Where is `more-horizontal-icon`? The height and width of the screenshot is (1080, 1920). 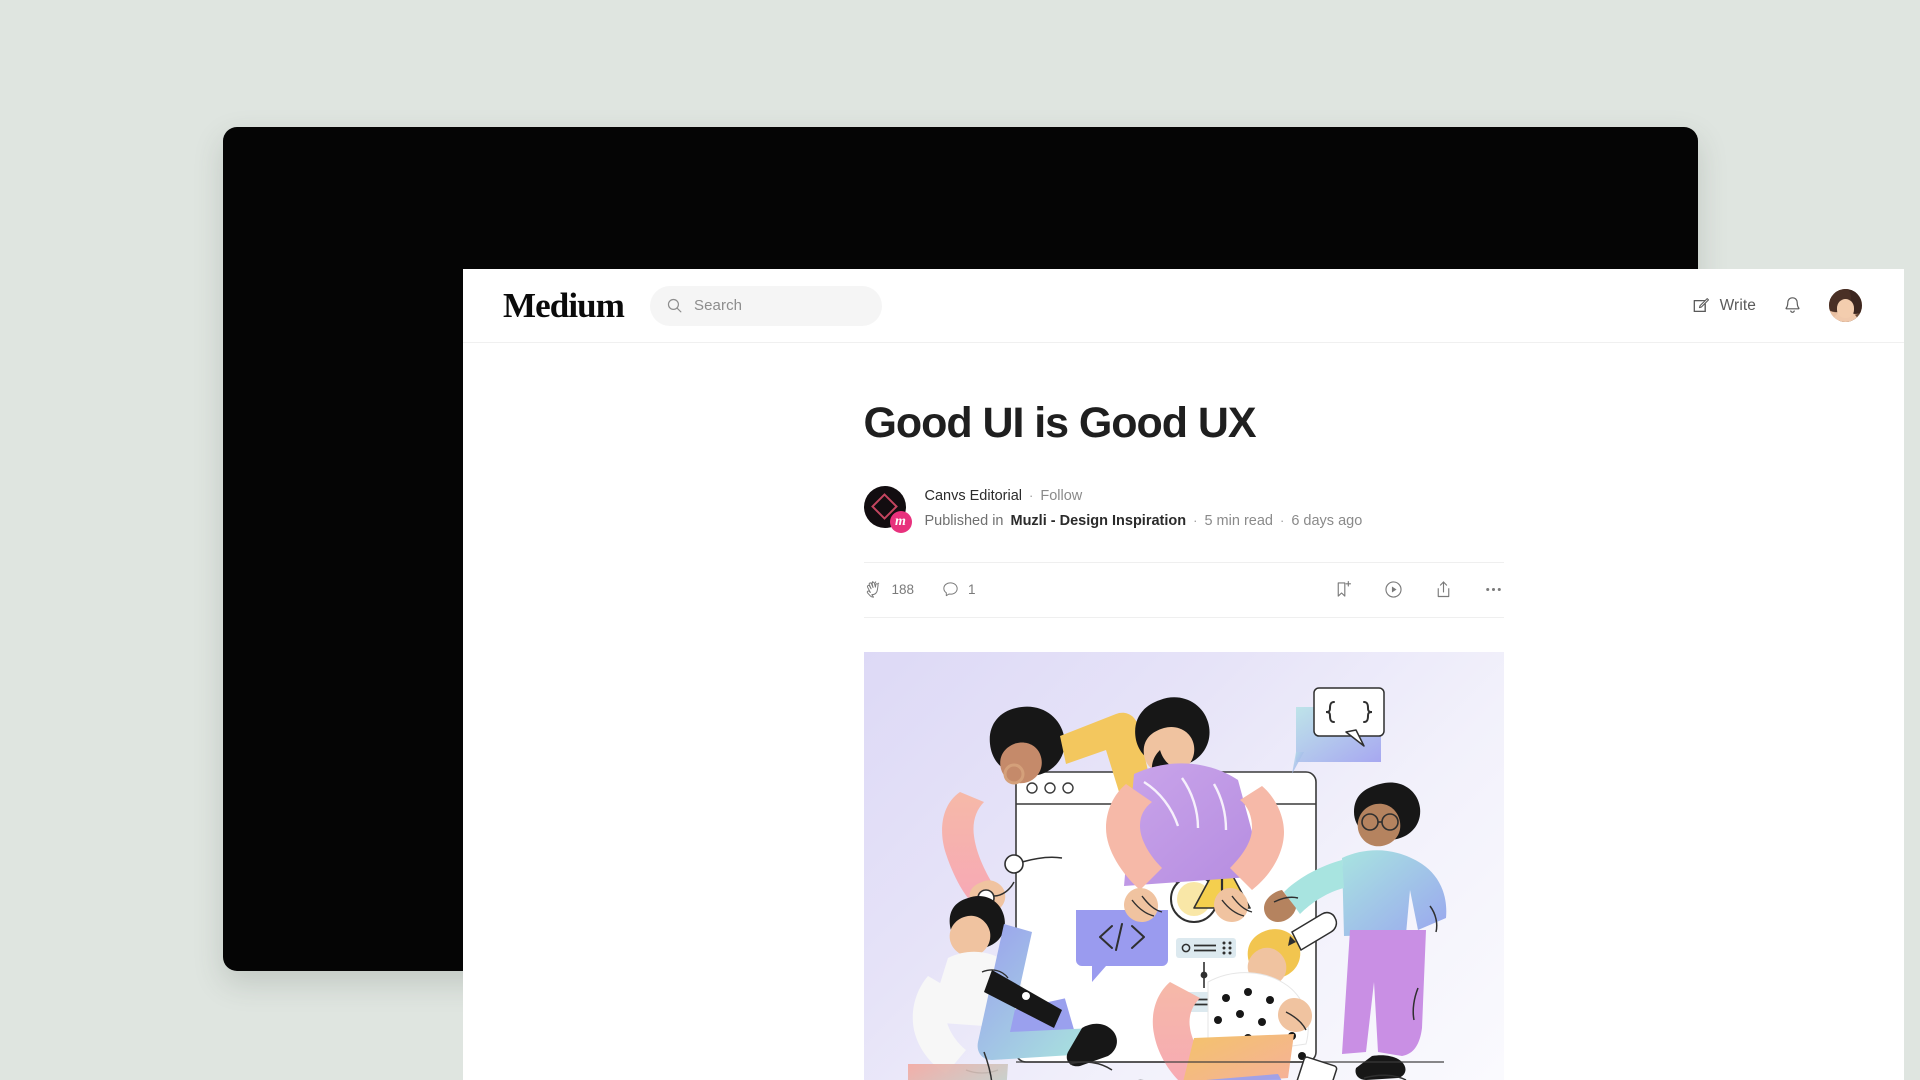 more-horizontal-icon is located at coordinates (1493, 590).